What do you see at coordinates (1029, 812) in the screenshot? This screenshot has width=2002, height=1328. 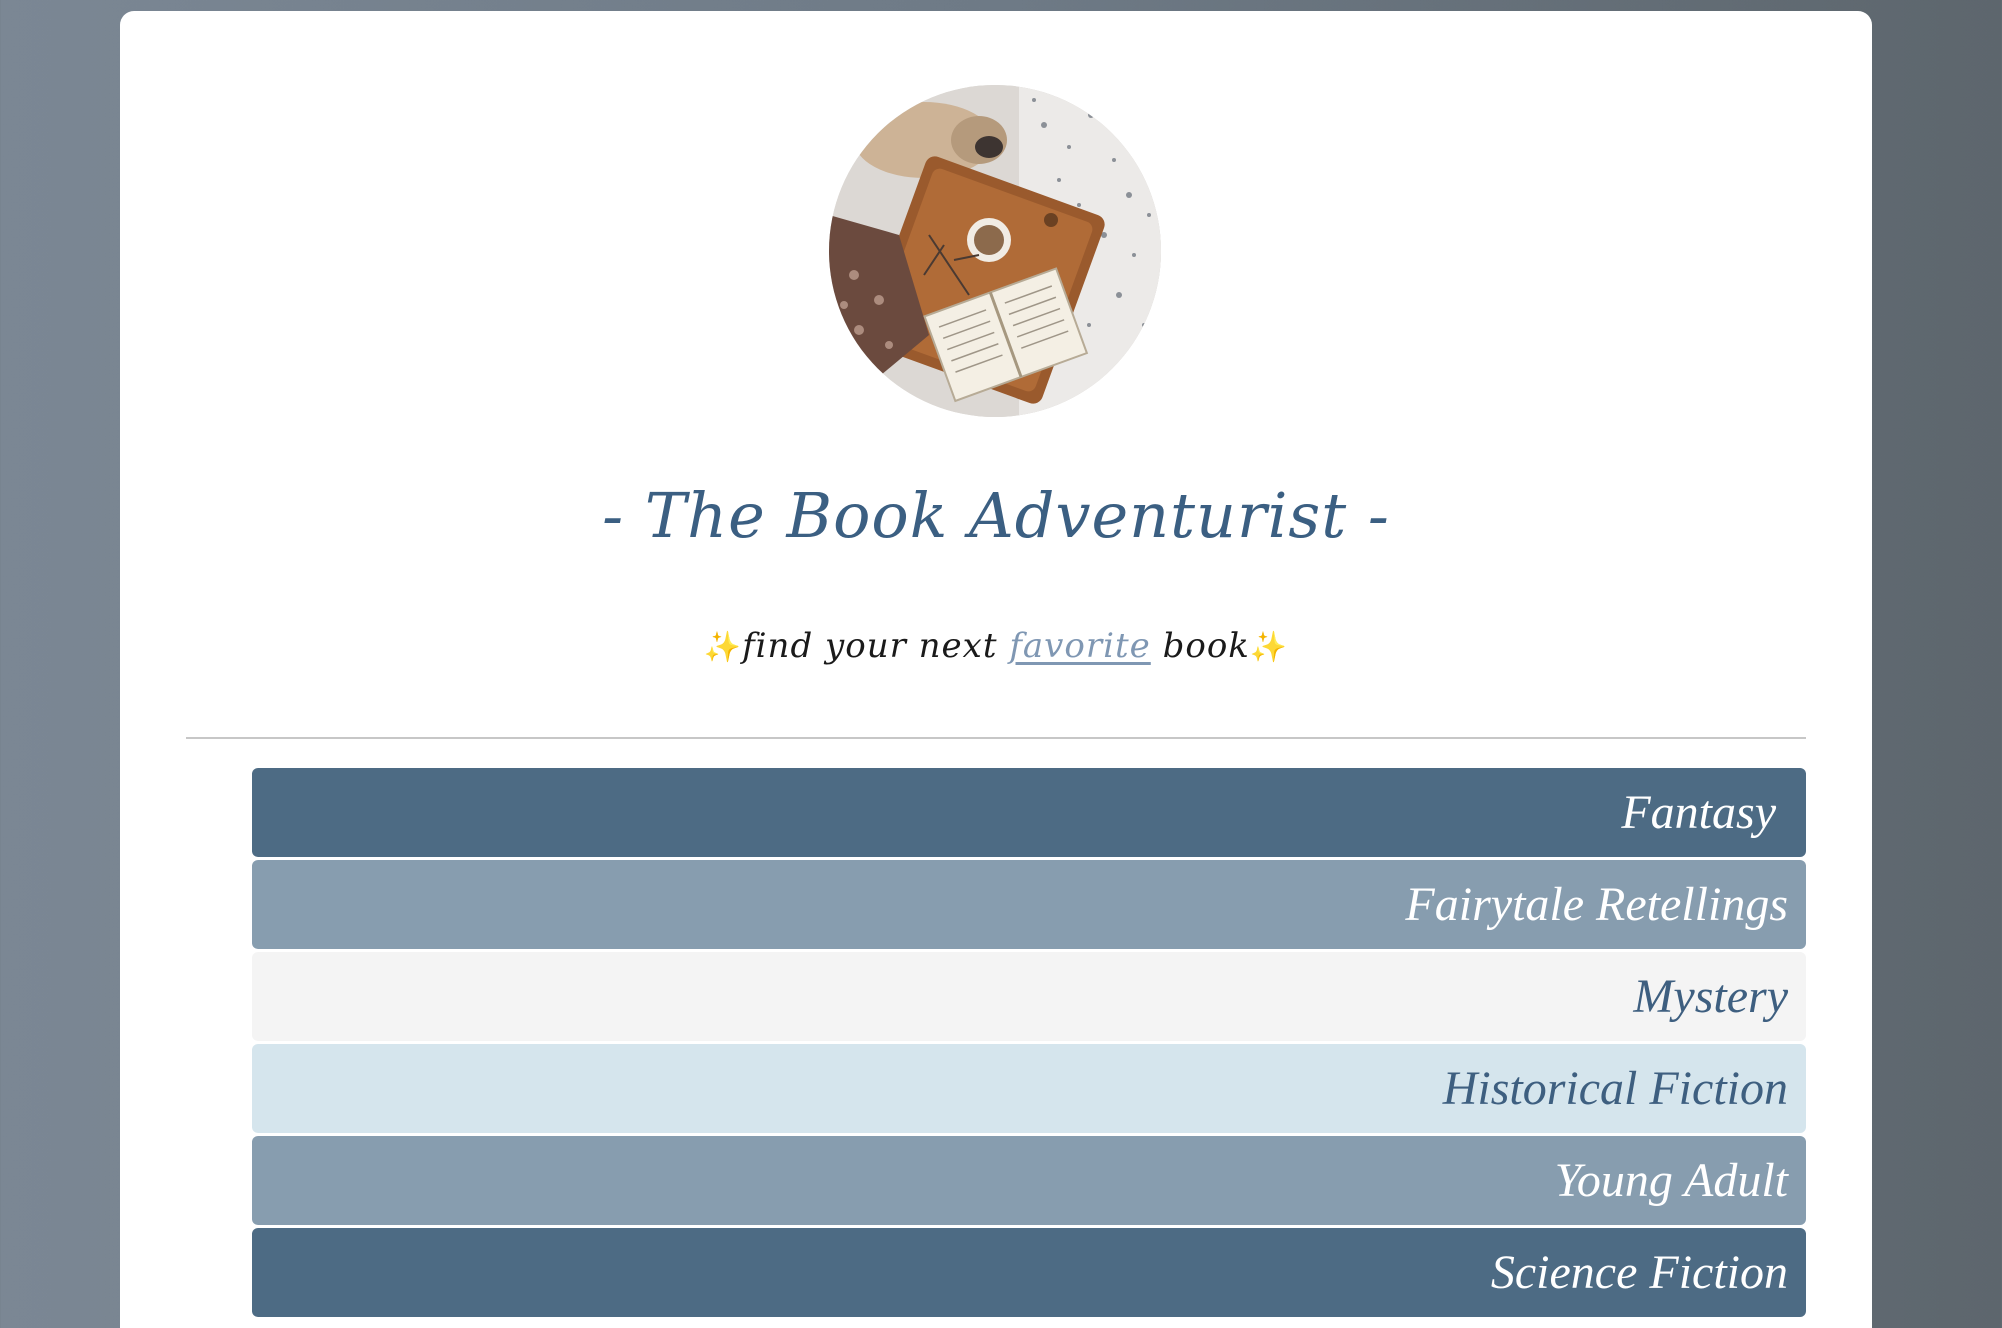 I see `genre-link-fantasy: Fantasy` at bounding box center [1029, 812].